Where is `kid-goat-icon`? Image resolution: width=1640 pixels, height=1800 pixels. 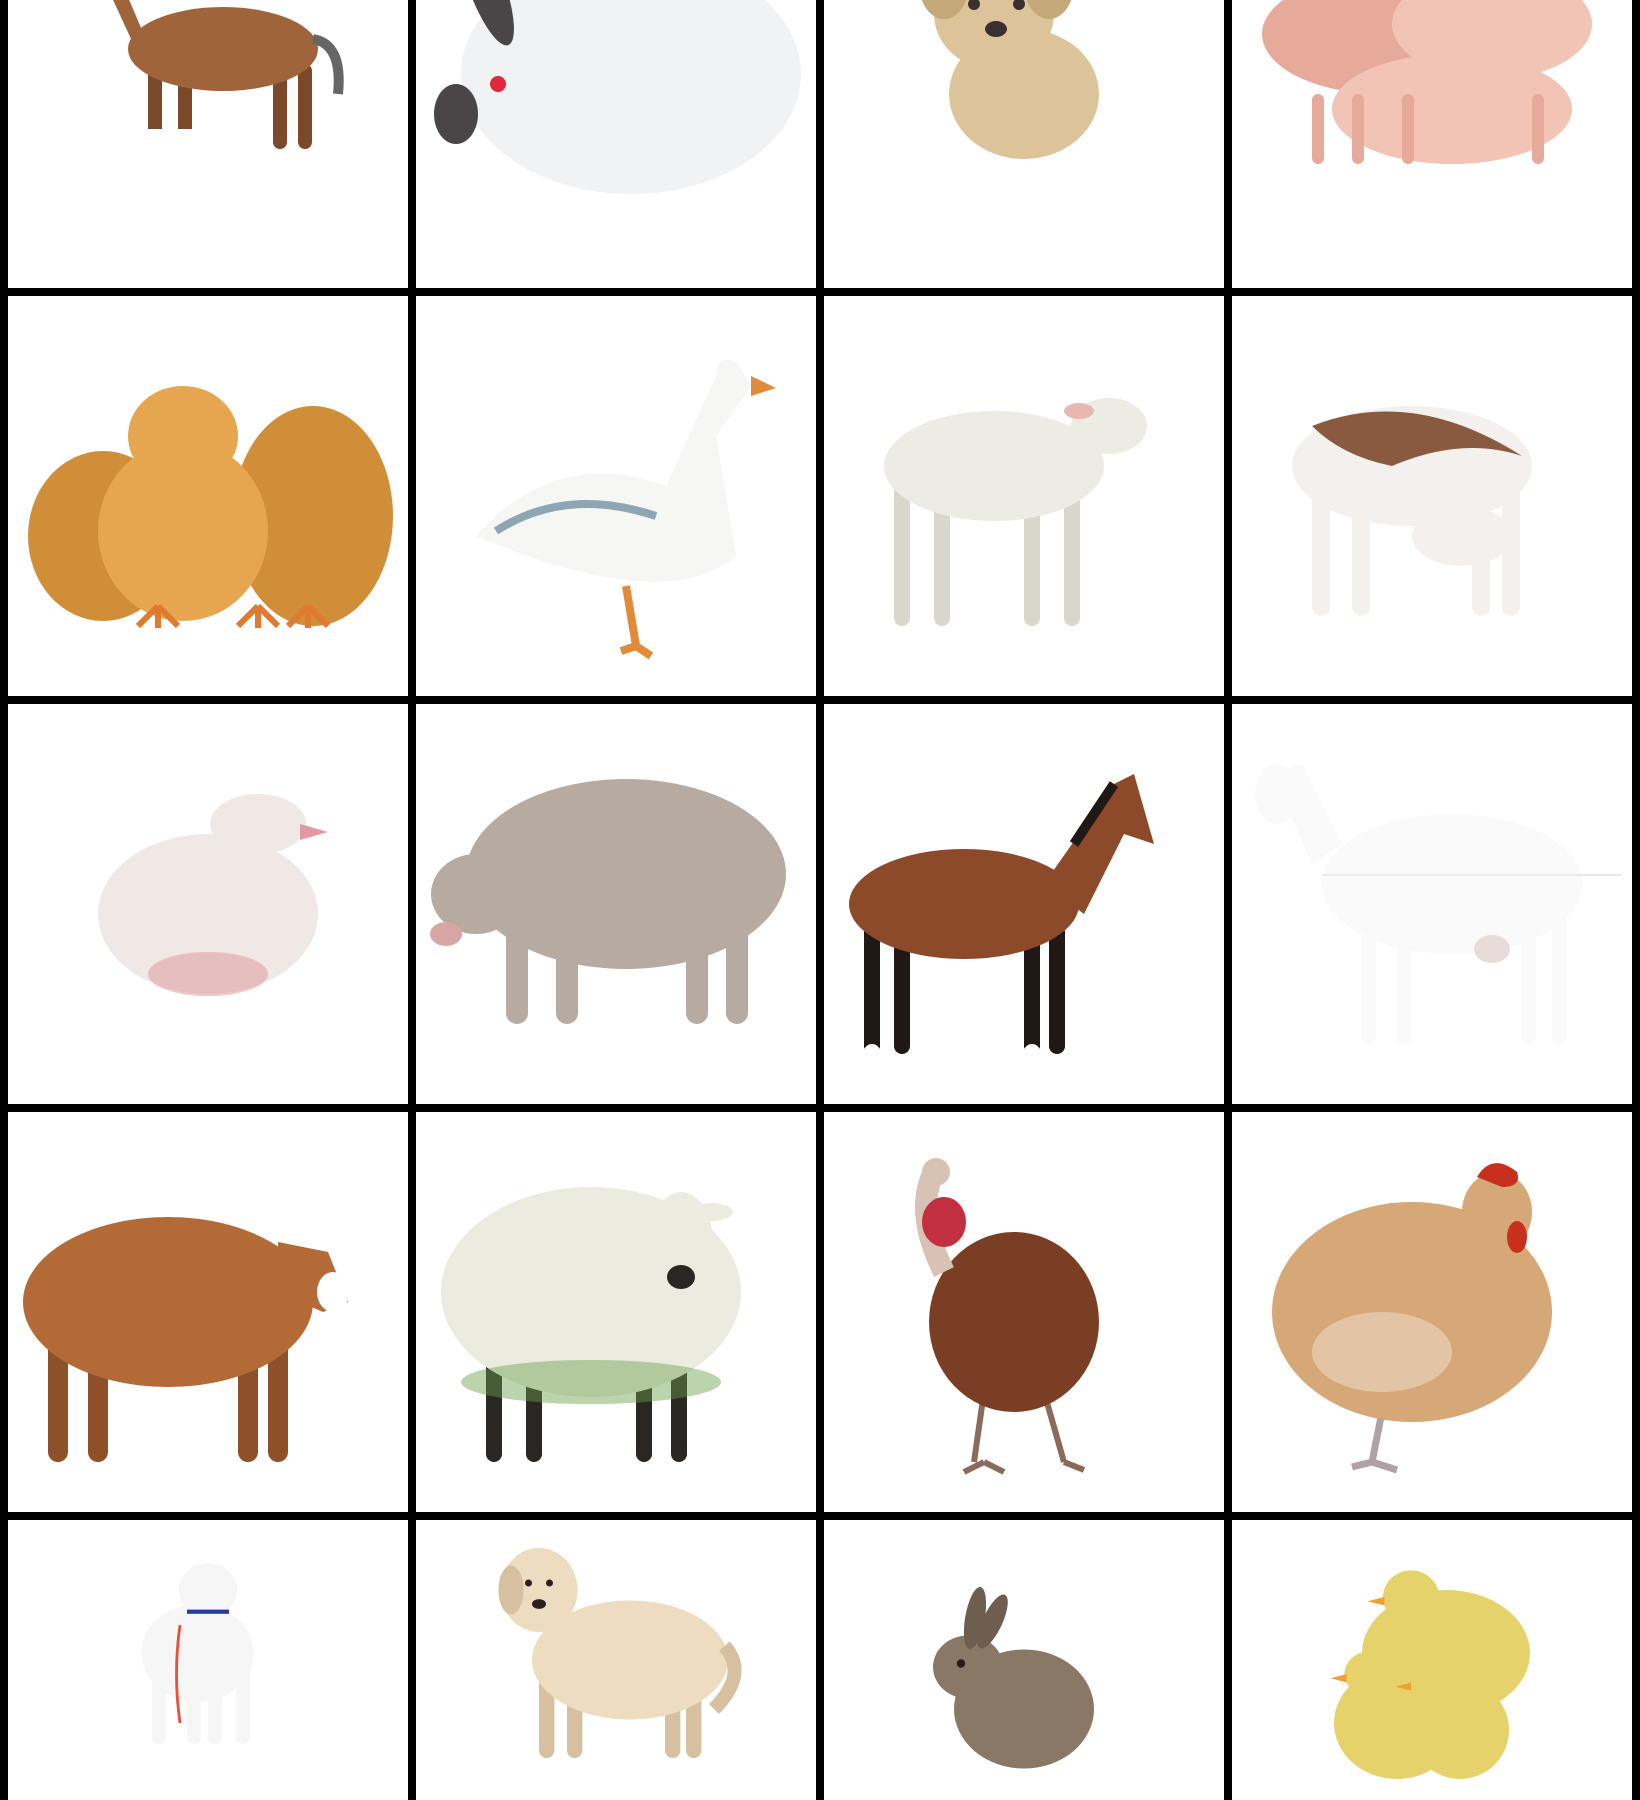 kid-goat-icon is located at coordinates (197, 1653).